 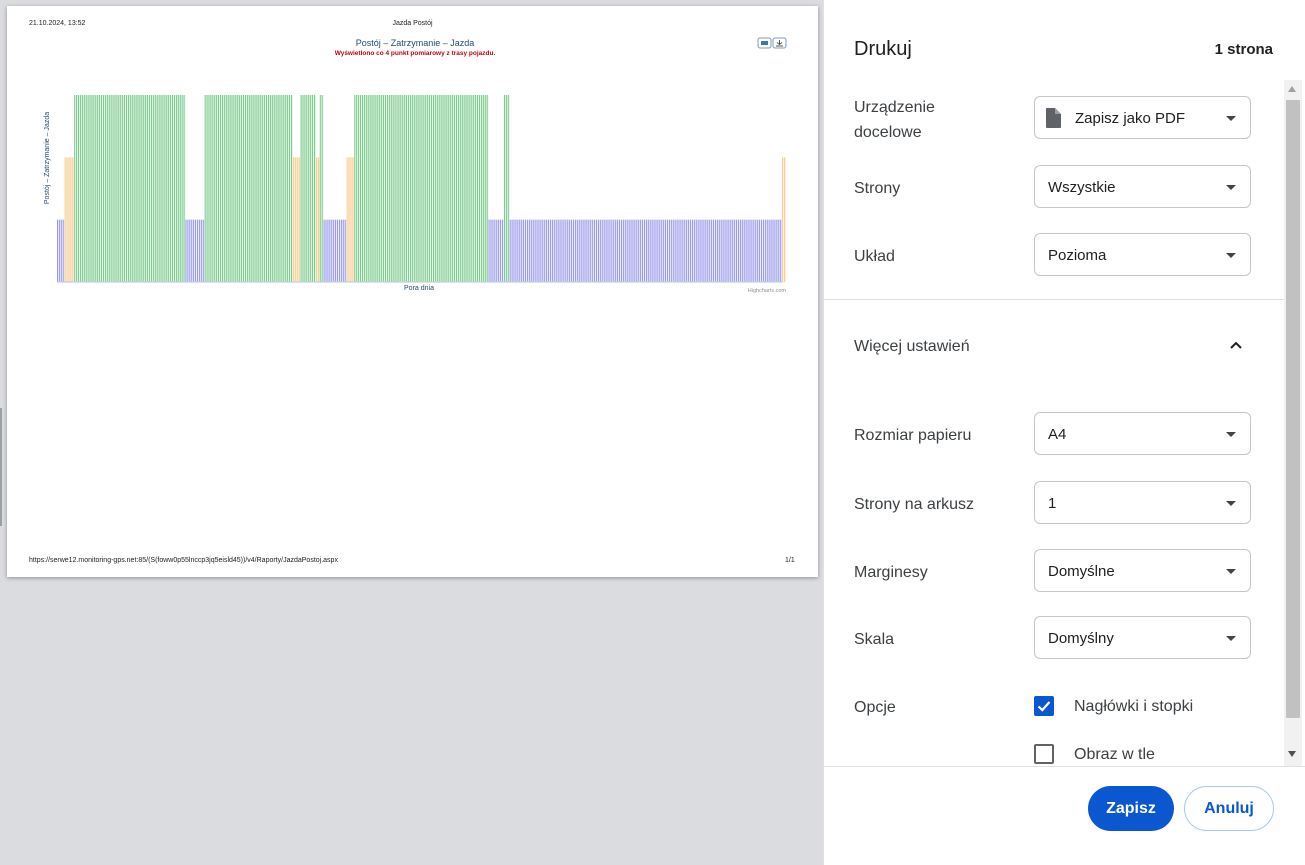 I want to click on chevron-up-icon, so click(x=1236, y=345).